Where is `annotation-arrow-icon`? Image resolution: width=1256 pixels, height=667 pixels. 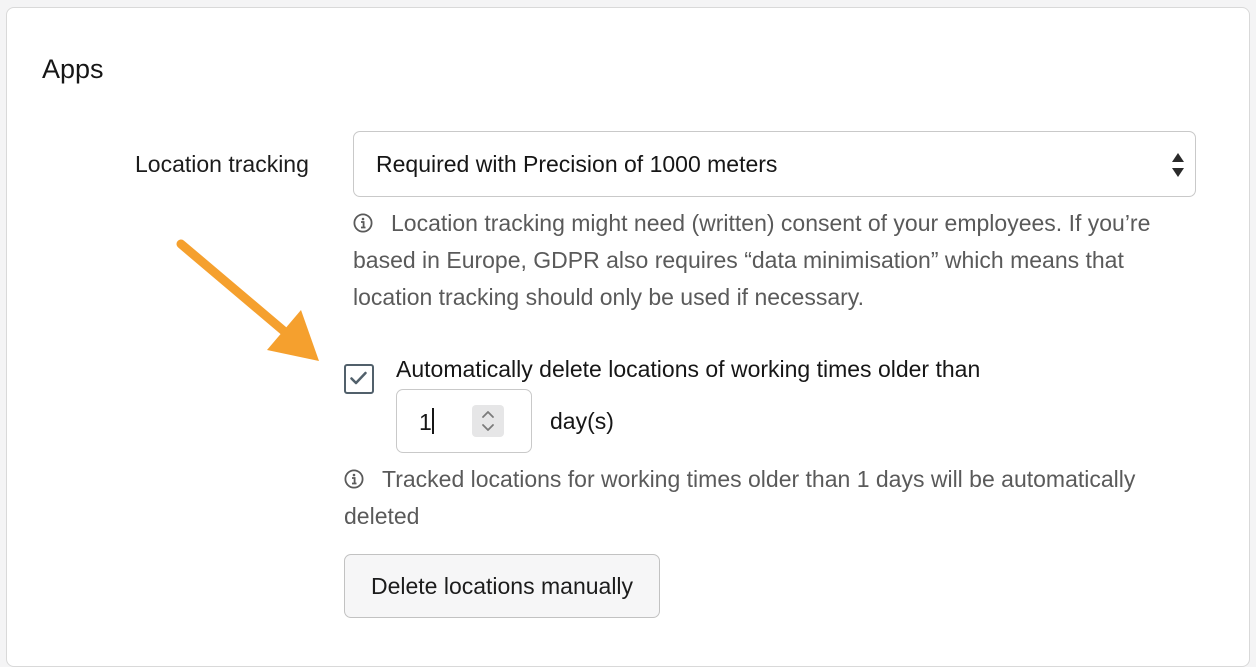 annotation-arrow-icon is located at coordinates (247, 300).